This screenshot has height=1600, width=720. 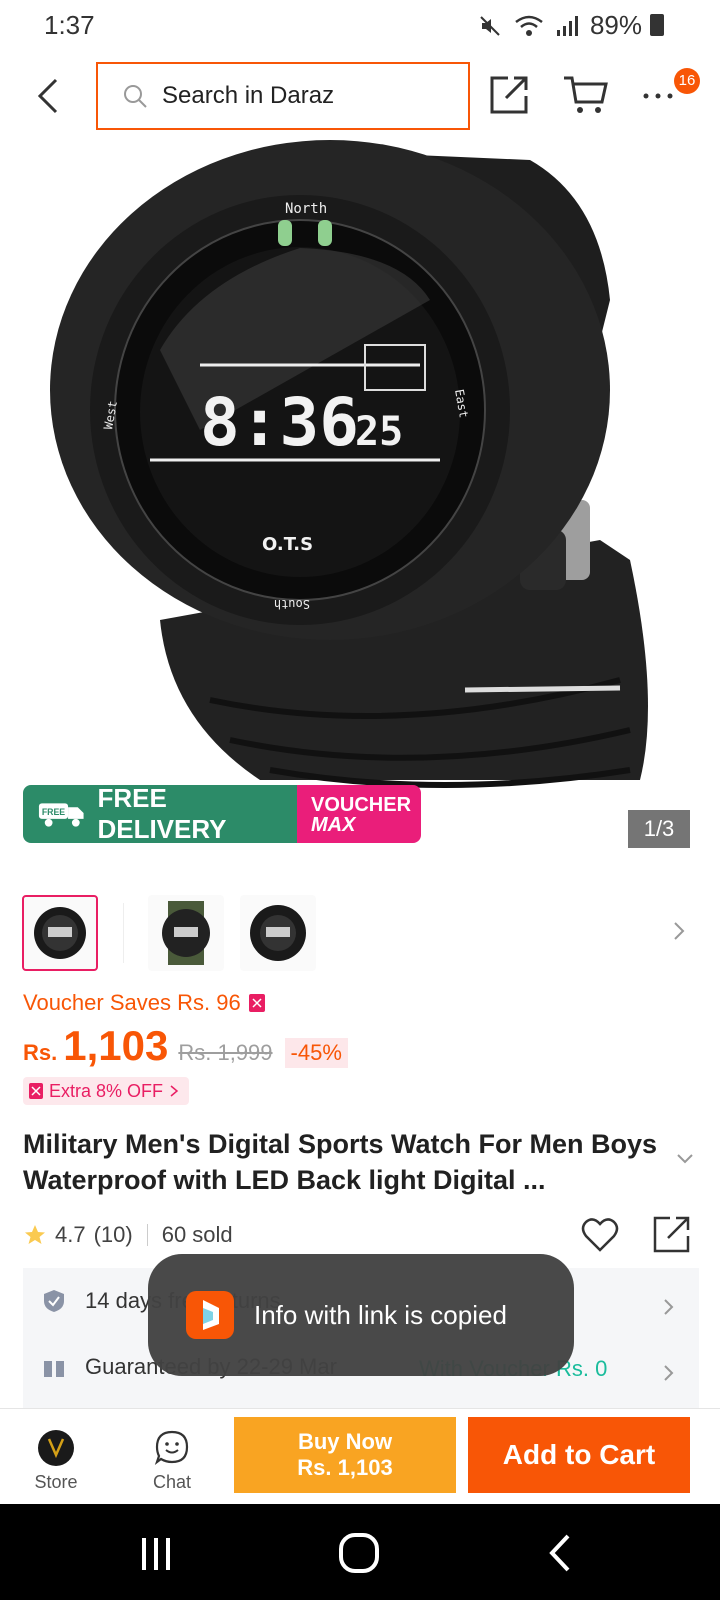 I want to click on back-nav-button, so click(x=561, y=1555).